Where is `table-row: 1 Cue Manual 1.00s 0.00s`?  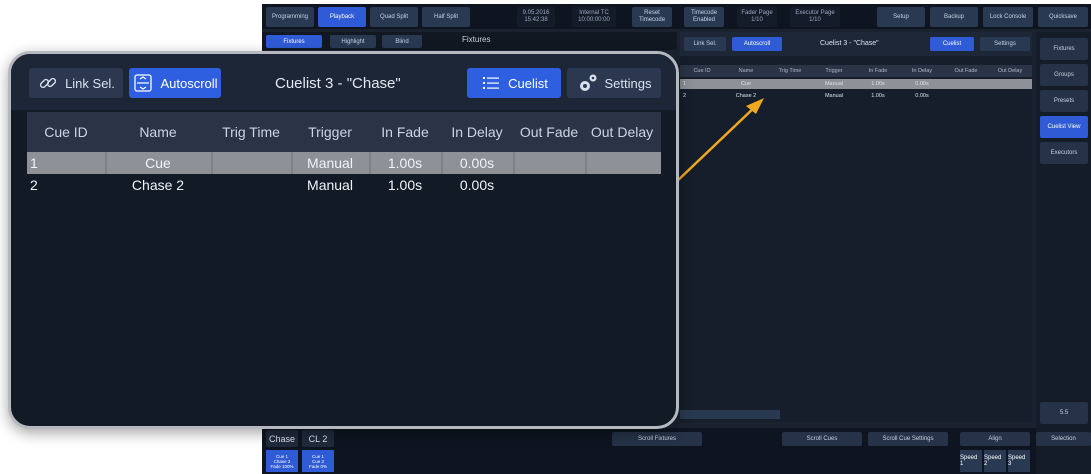
table-row: 1 Cue Manual 1.00s 0.00s is located at coordinates (344, 163).